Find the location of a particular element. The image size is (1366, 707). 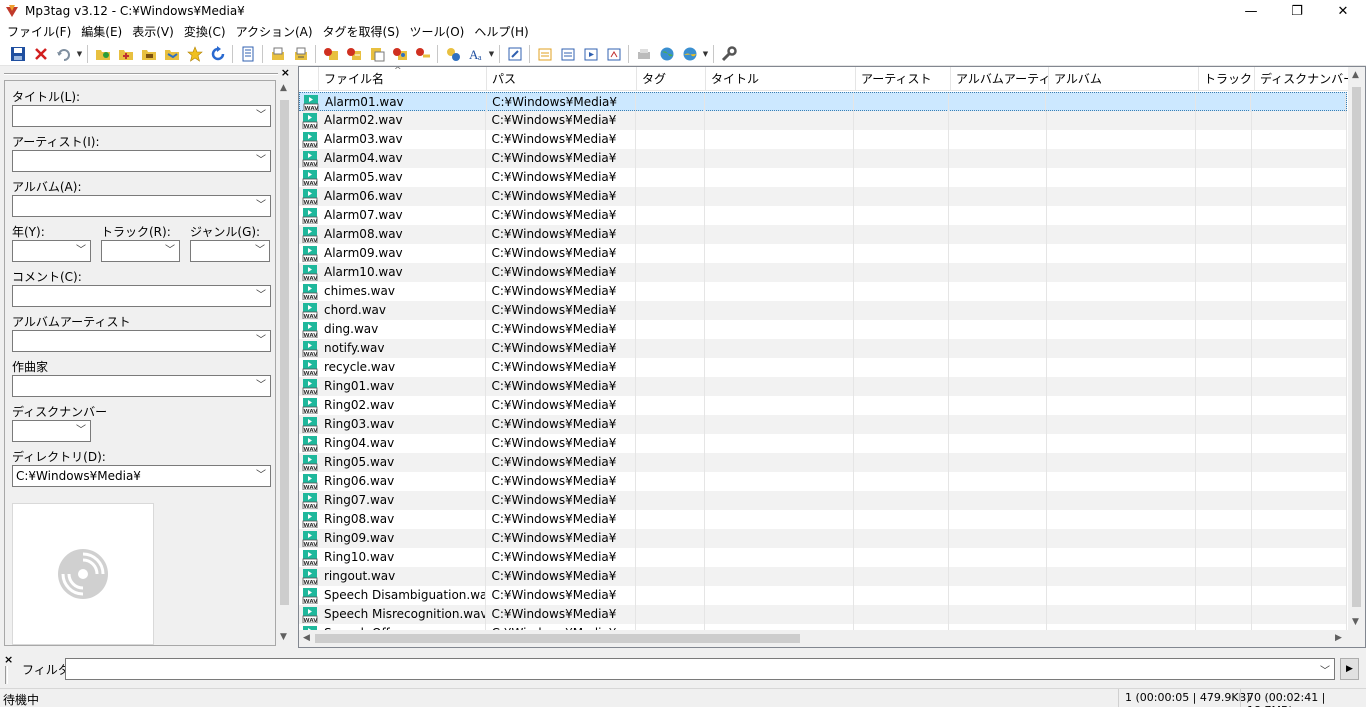

table-row: WAV recycle.wav C:¥Windows¥Media¥ is located at coordinates (823, 367).